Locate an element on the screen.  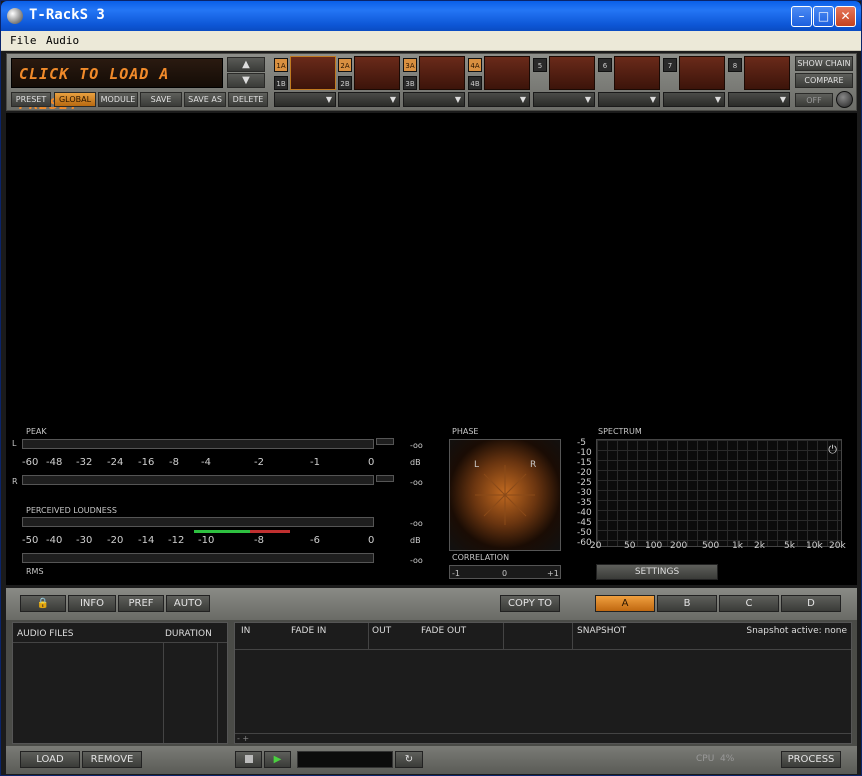
auto-button: AUTO is located at coordinates (188, 603).